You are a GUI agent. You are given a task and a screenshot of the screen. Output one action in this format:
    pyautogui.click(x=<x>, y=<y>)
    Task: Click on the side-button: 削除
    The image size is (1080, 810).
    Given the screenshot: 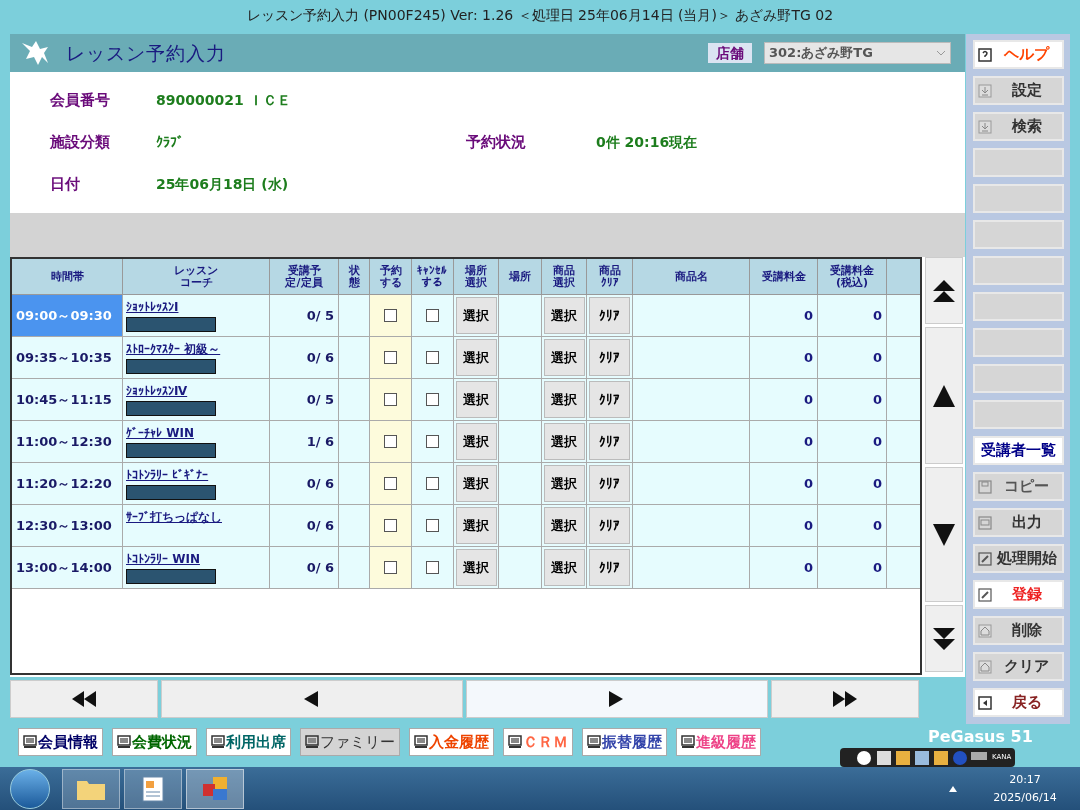 What is the action you would take?
    pyautogui.click(x=1018, y=630)
    